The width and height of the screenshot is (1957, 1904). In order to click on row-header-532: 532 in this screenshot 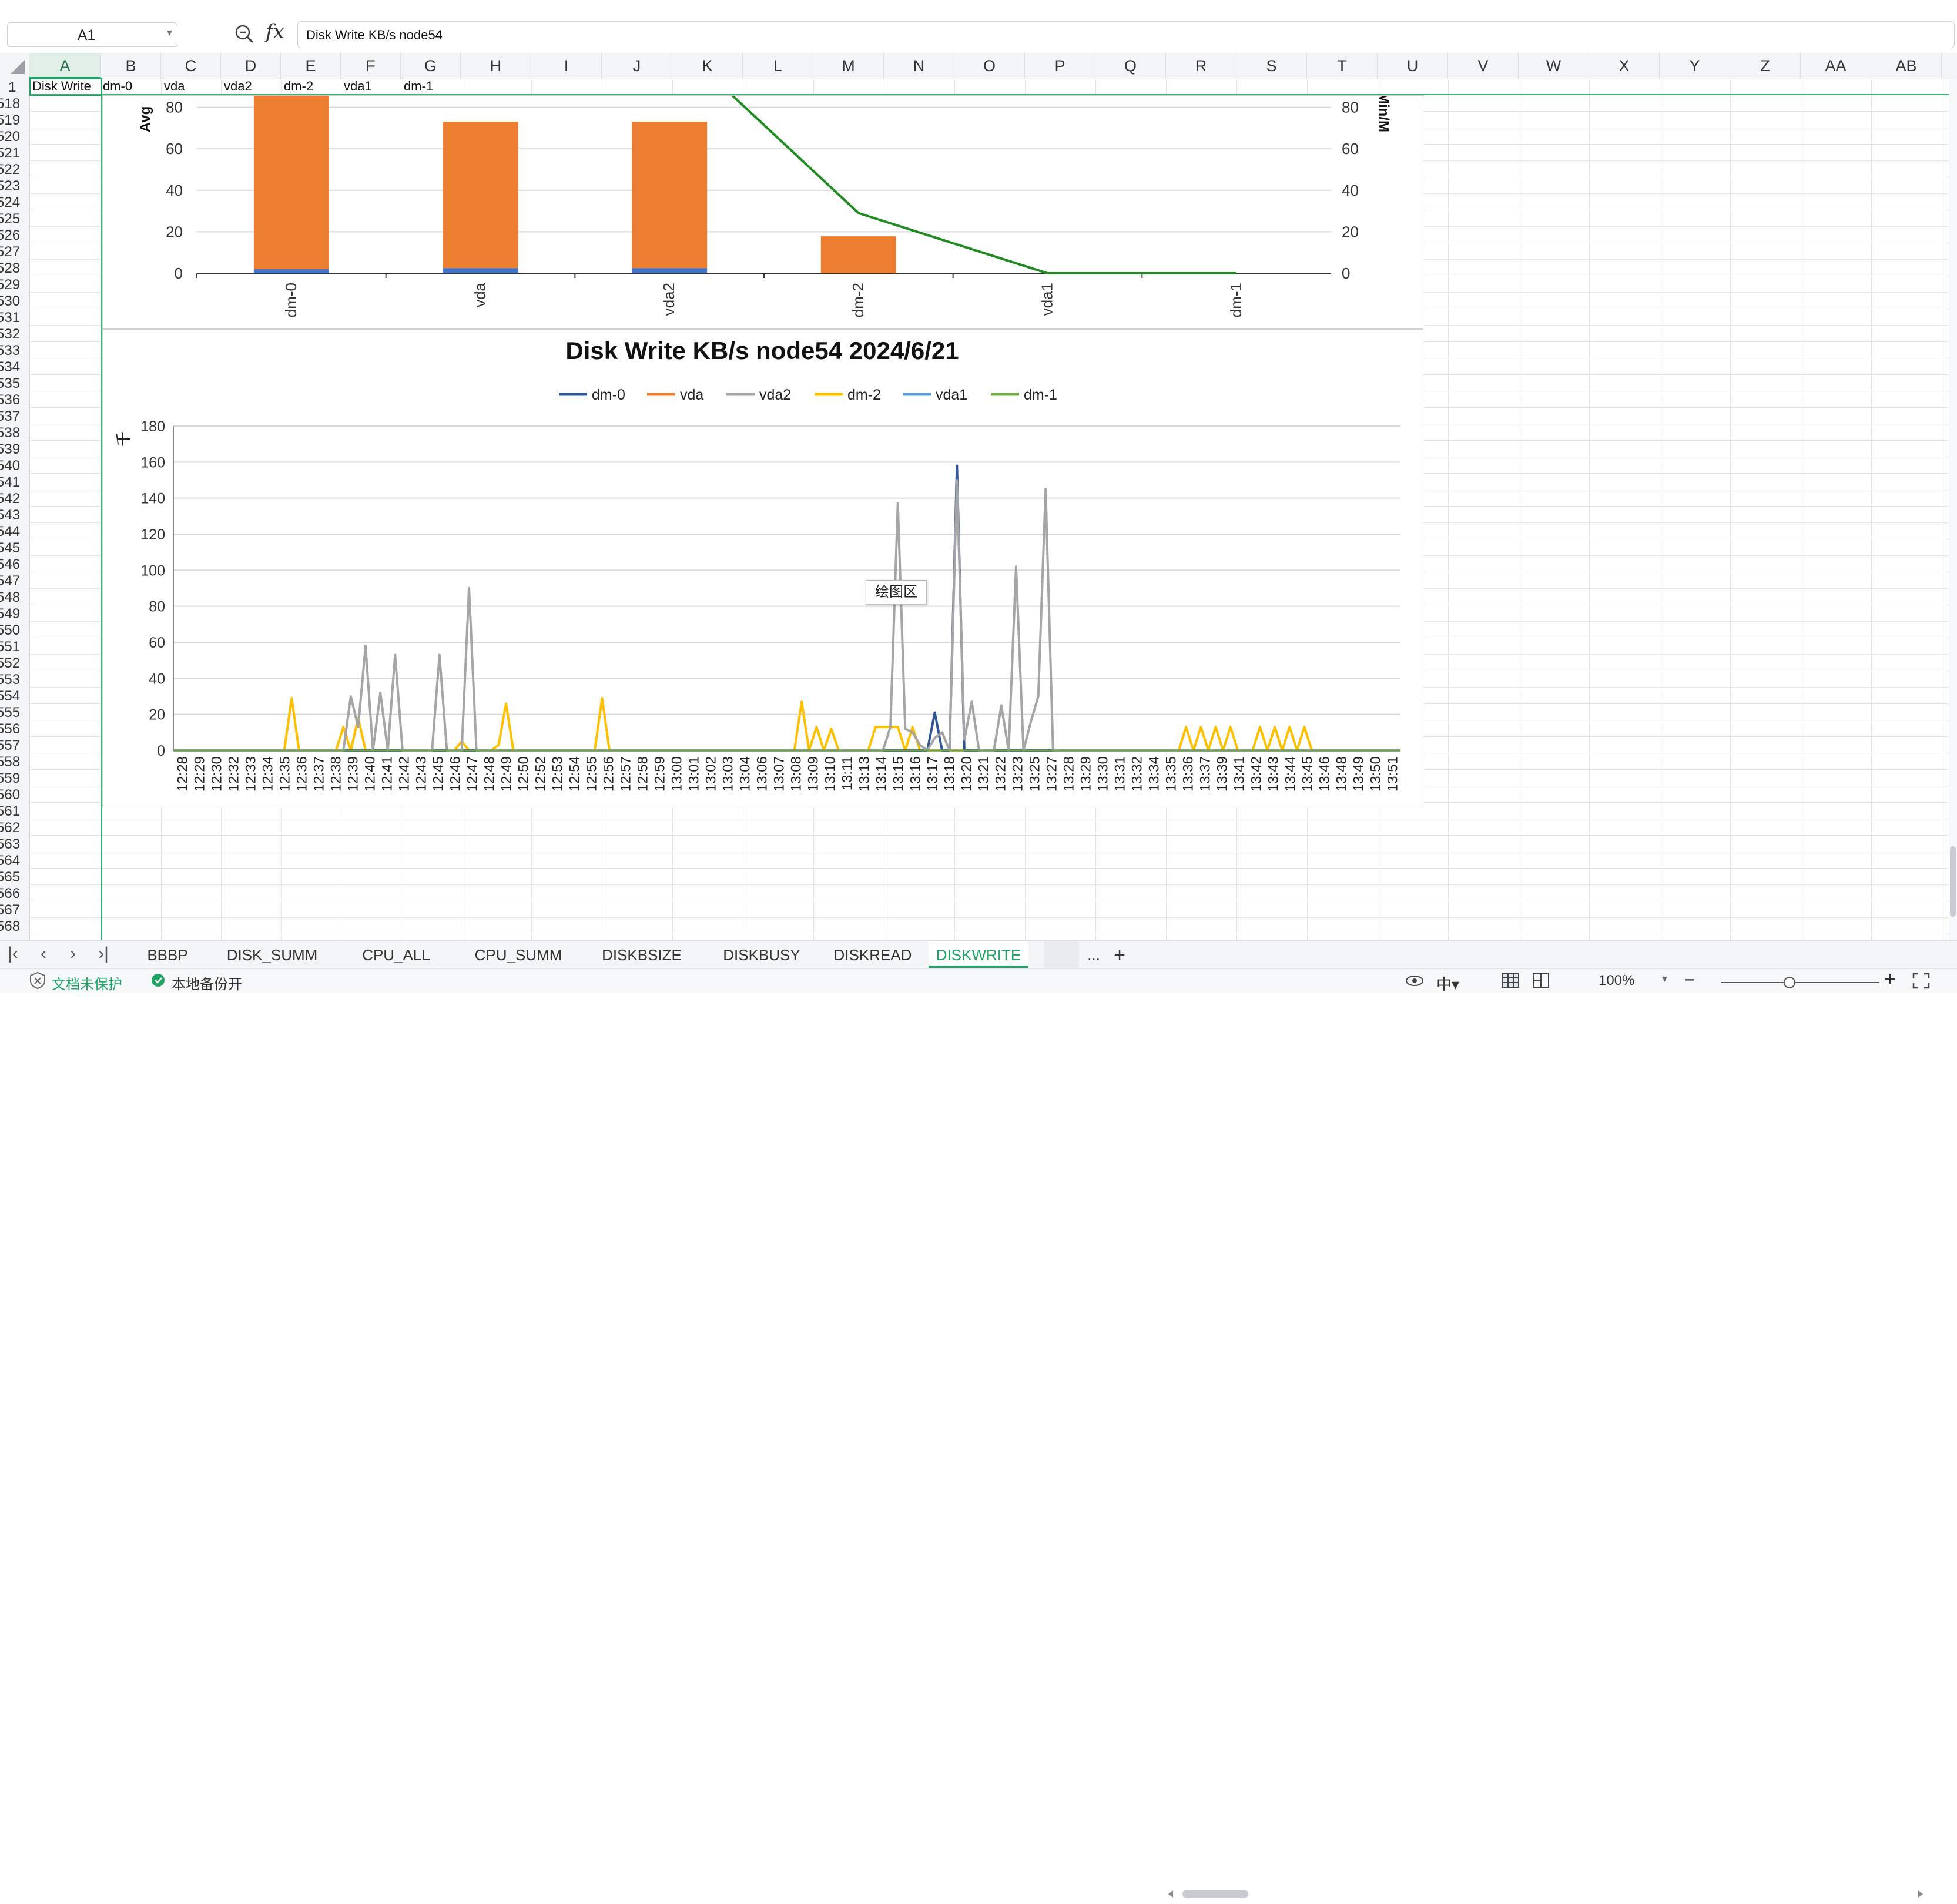, I will do `click(12, 334)`.